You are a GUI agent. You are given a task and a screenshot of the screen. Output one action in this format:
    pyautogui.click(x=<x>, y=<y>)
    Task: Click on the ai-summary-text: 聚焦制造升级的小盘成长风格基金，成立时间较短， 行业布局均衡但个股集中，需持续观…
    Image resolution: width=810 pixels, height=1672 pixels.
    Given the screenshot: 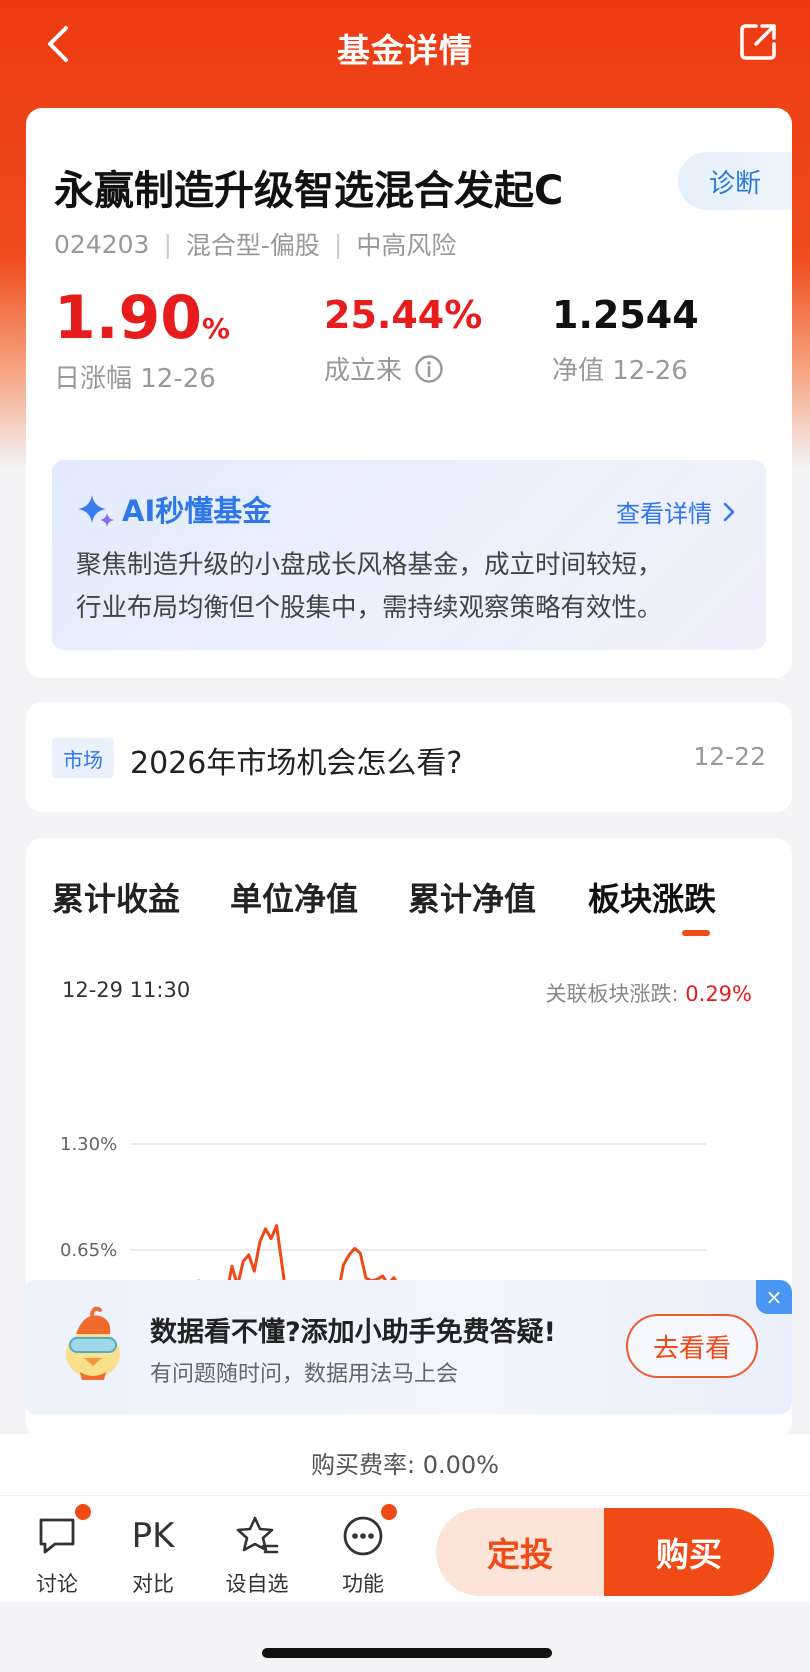 What is the action you would take?
    pyautogui.click(x=409, y=587)
    